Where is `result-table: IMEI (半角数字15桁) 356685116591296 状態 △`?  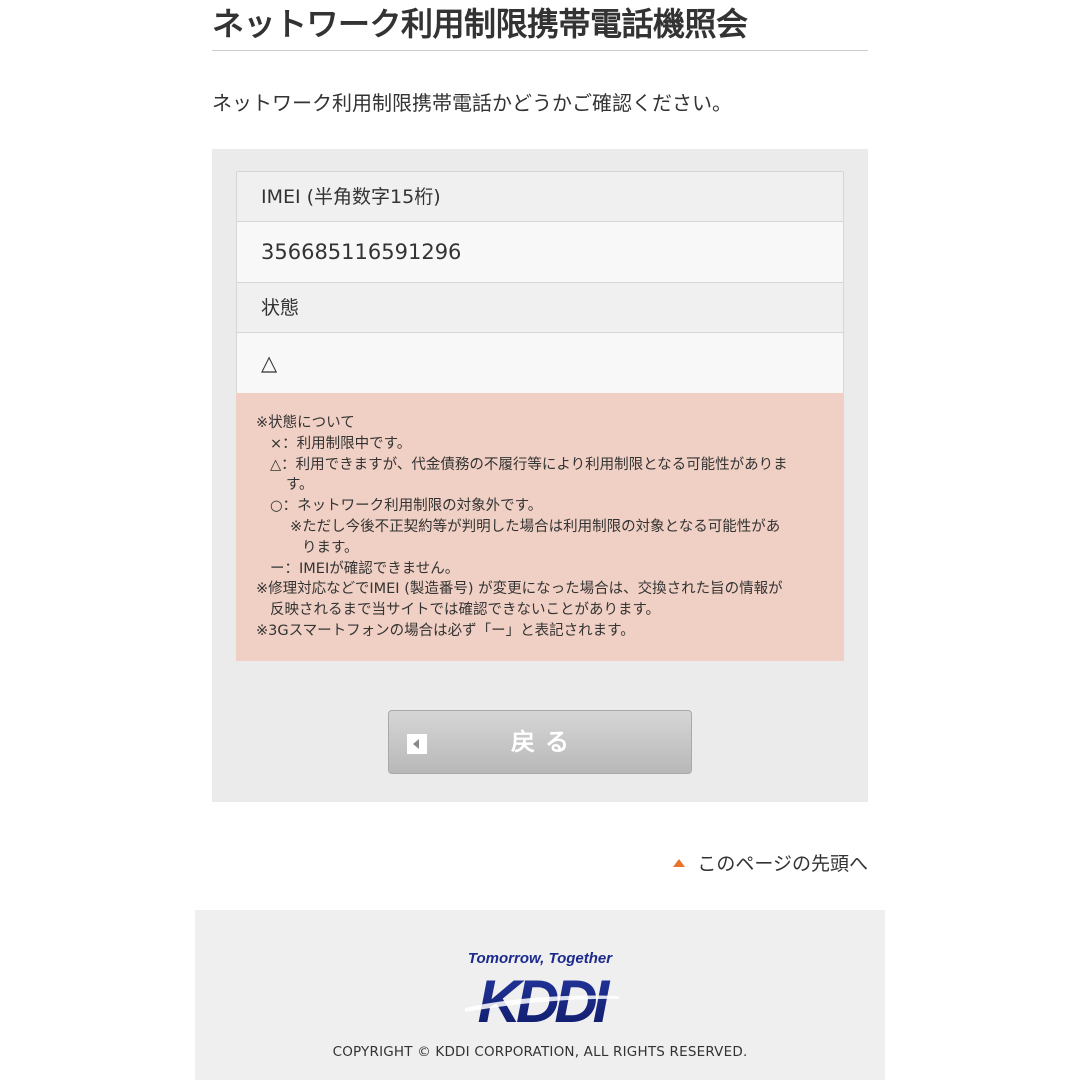
result-table: IMEI (半角数字15桁) 356685116591296 状態 △ is located at coordinates (540, 283).